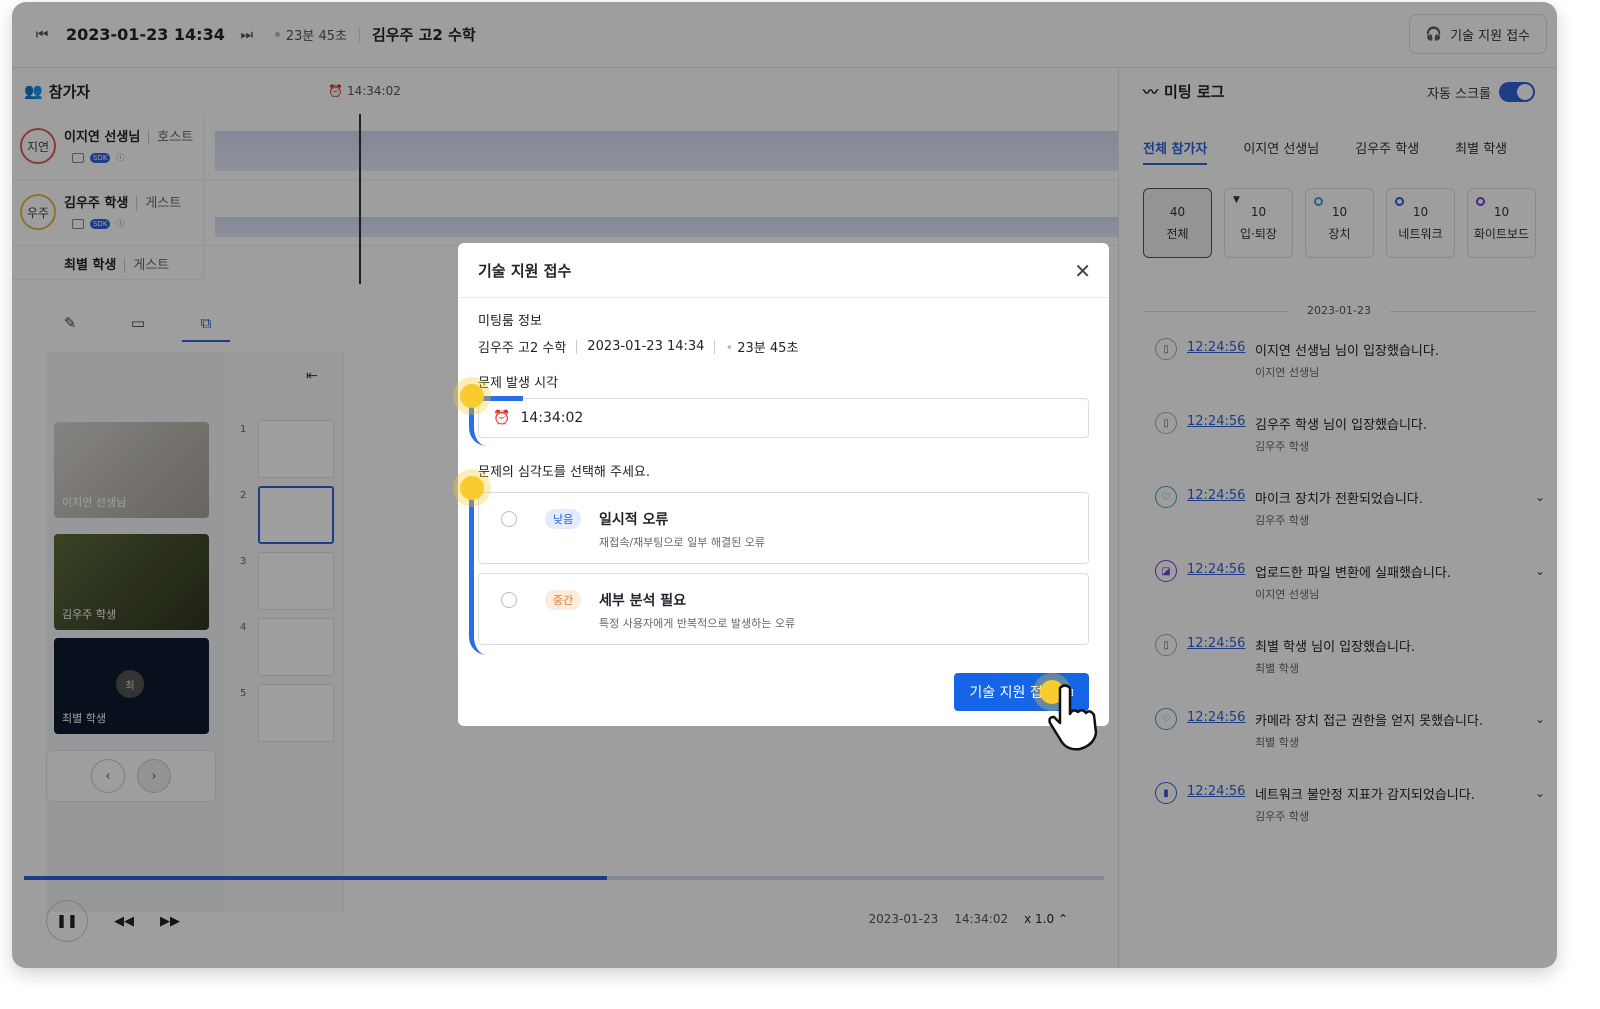  Describe the element at coordinates (1073, 717) in the screenshot. I see `hand-cursor-icon` at that location.